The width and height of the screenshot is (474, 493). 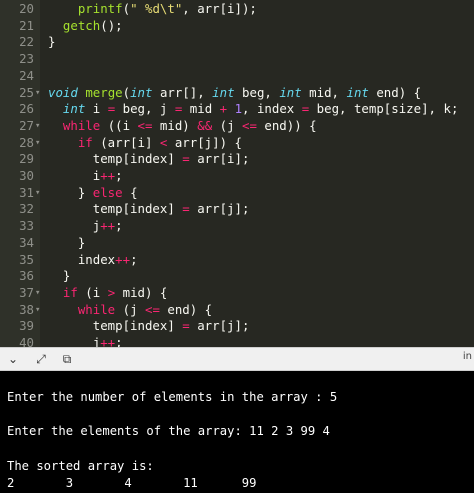 What do you see at coordinates (26, 242) in the screenshot?
I see `line-number: 34` at bounding box center [26, 242].